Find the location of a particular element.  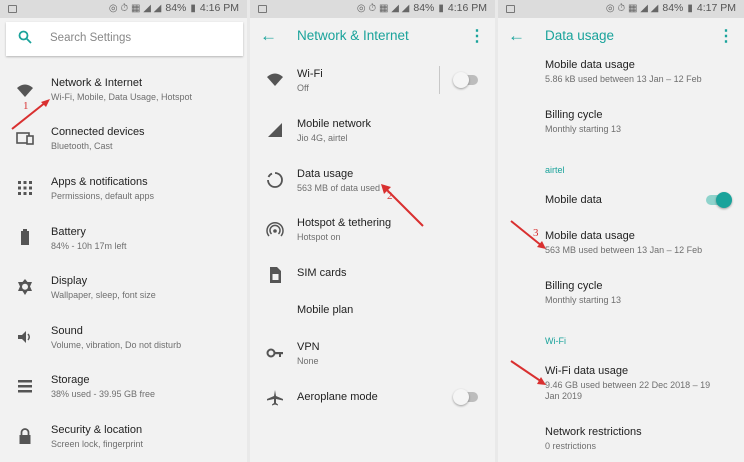

network-item-mobile-plan: Mobile plan is located at coordinates (372, 314).